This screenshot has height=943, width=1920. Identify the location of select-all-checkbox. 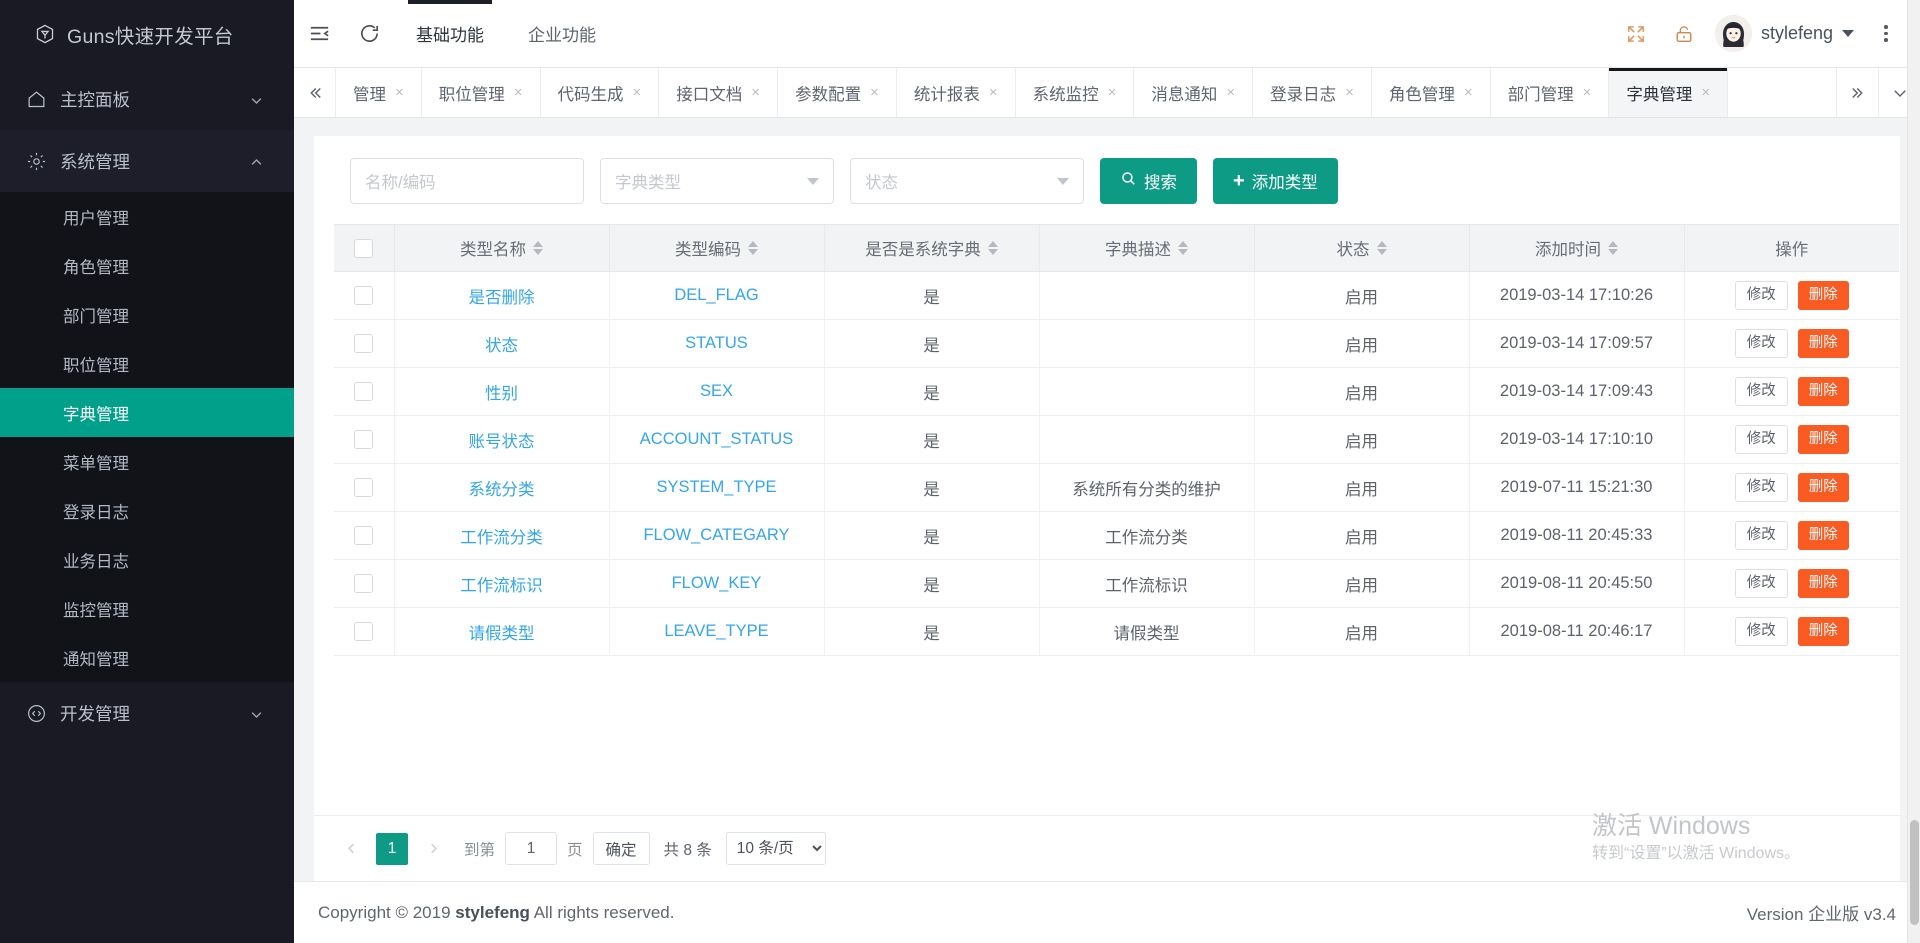
(364, 248).